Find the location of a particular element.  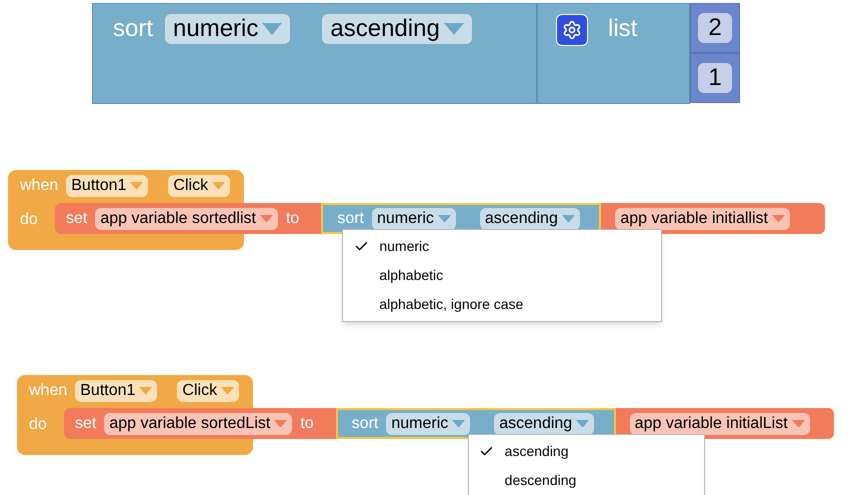

number-field: 1 is located at coordinates (715, 78).